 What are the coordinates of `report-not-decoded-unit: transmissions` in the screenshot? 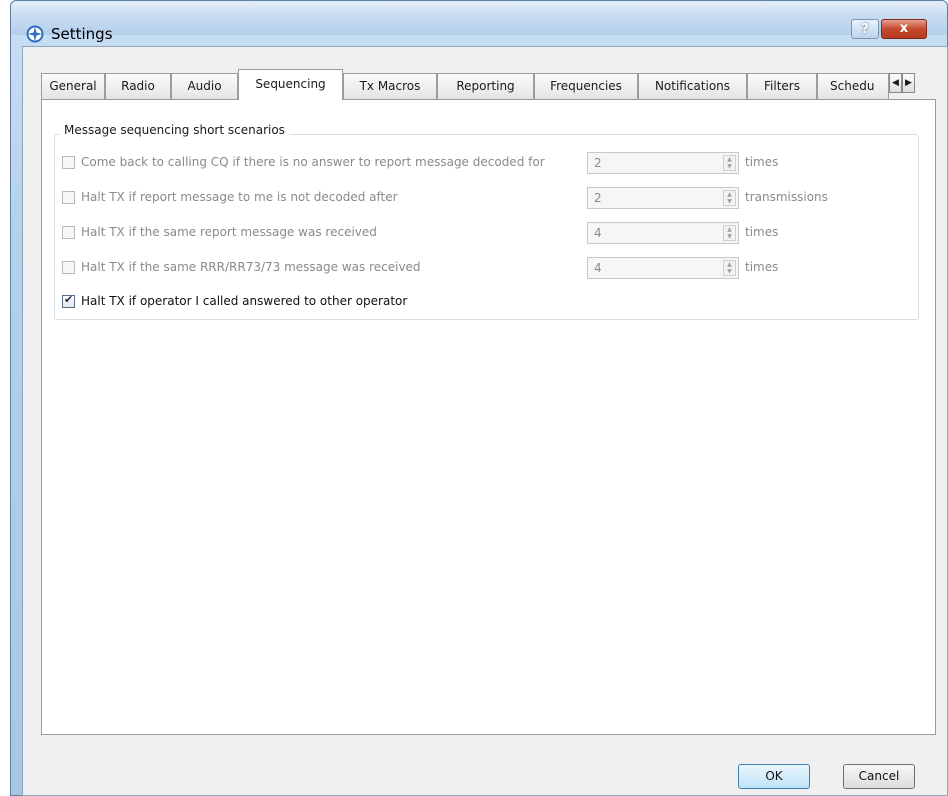 It's located at (786, 197).